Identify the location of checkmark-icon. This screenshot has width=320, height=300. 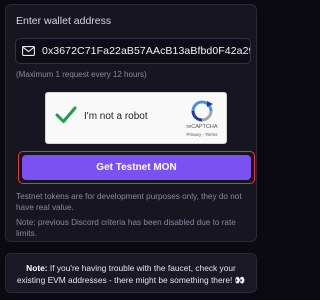
(66, 115).